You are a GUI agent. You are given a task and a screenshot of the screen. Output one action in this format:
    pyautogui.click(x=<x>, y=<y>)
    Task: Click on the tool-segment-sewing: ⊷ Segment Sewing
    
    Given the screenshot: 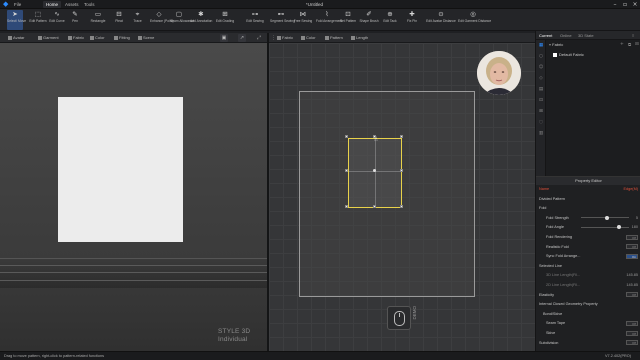 What is the action you would take?
    pyautogui.click(x=282, y=20)
    